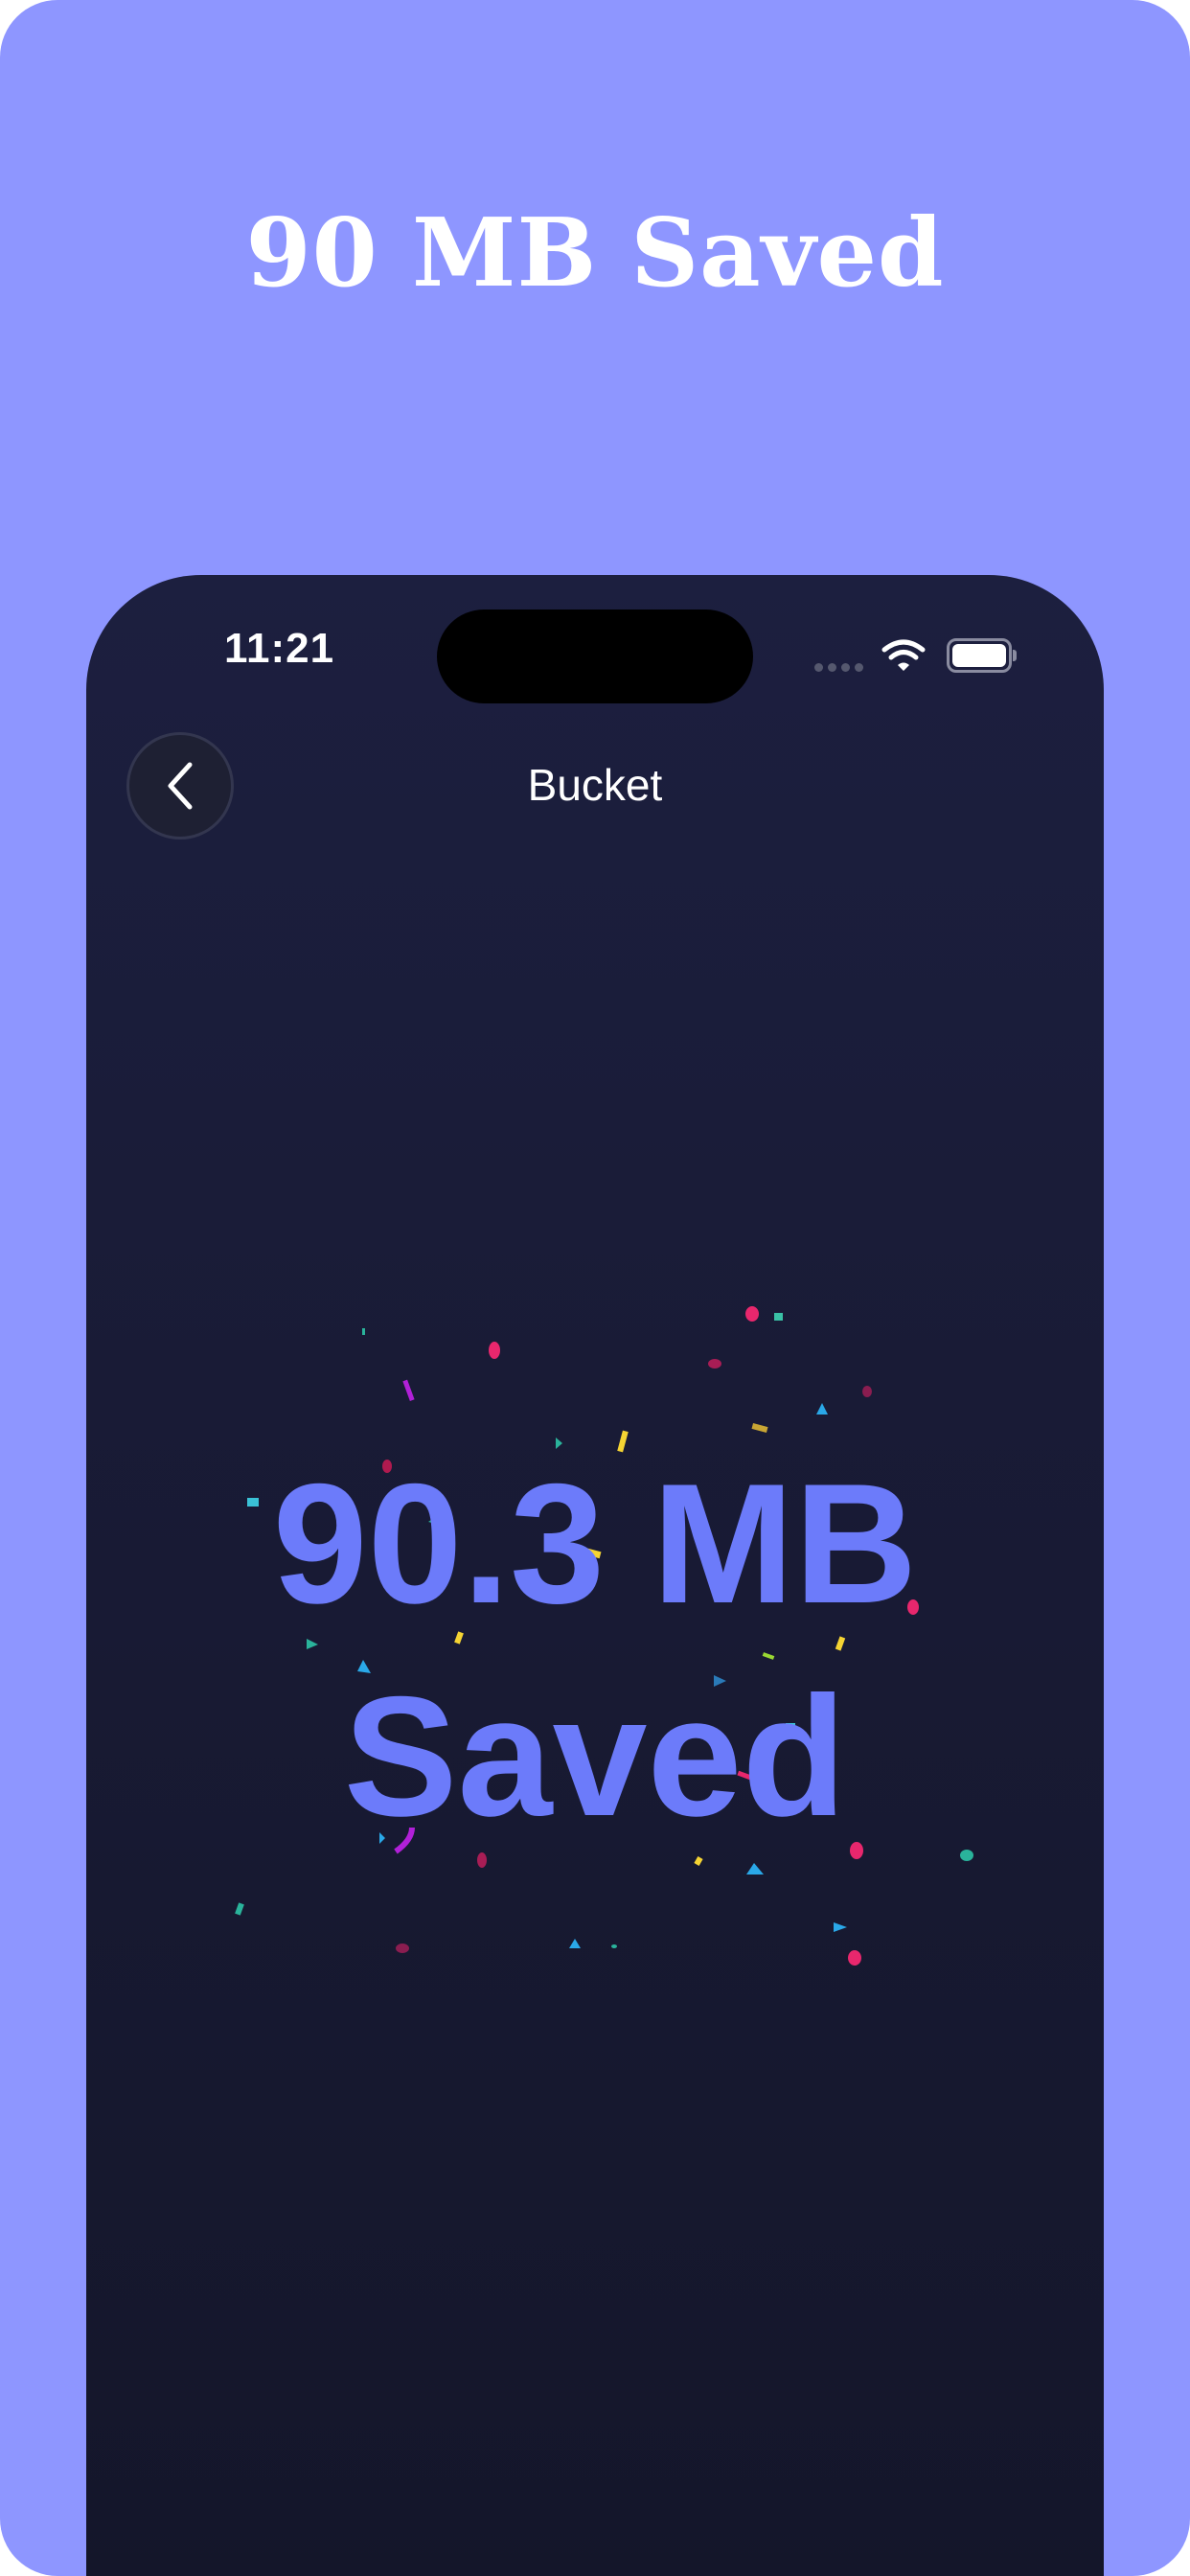 This screenshot has width=1190, height=2576. I want to click on savings-label: Saved, so click(595, 1756).